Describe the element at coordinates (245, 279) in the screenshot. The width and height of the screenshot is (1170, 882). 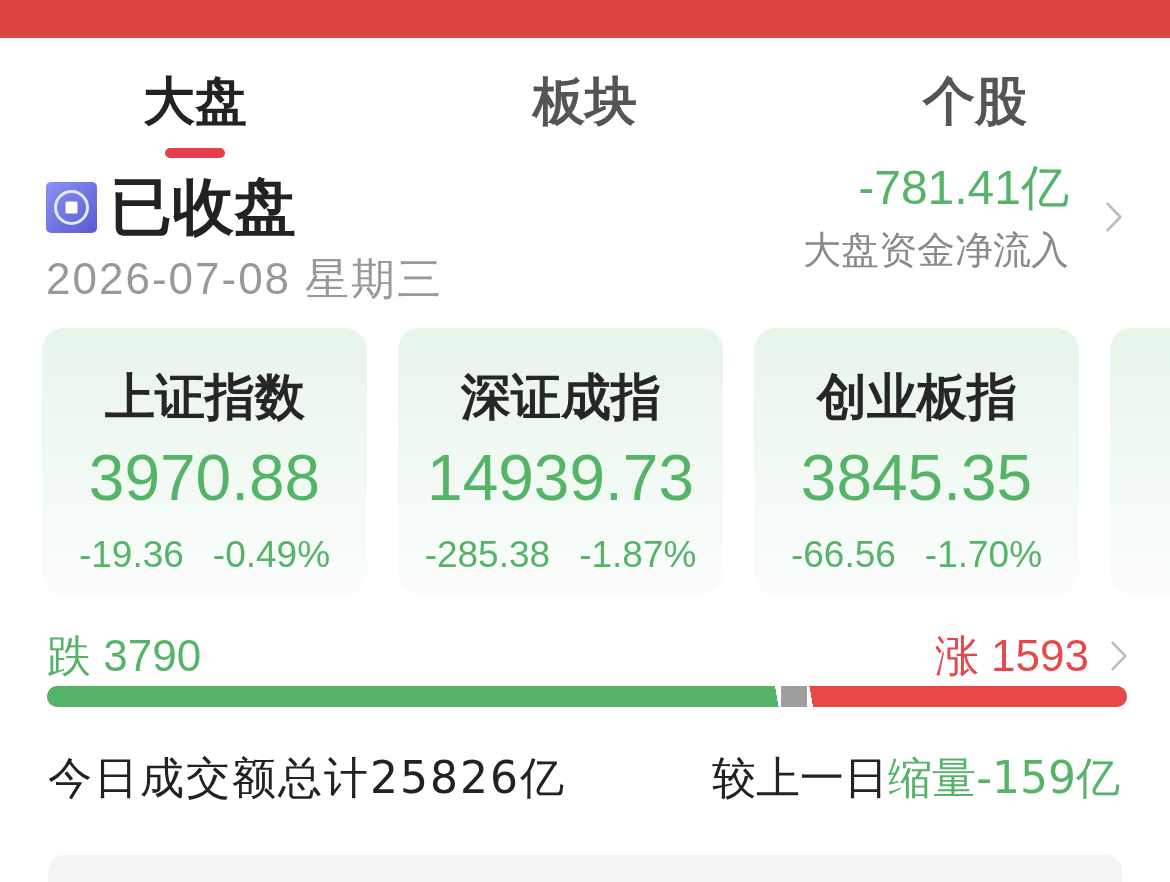
I see `trade-date: 2026-07-08 星期三` at that location.